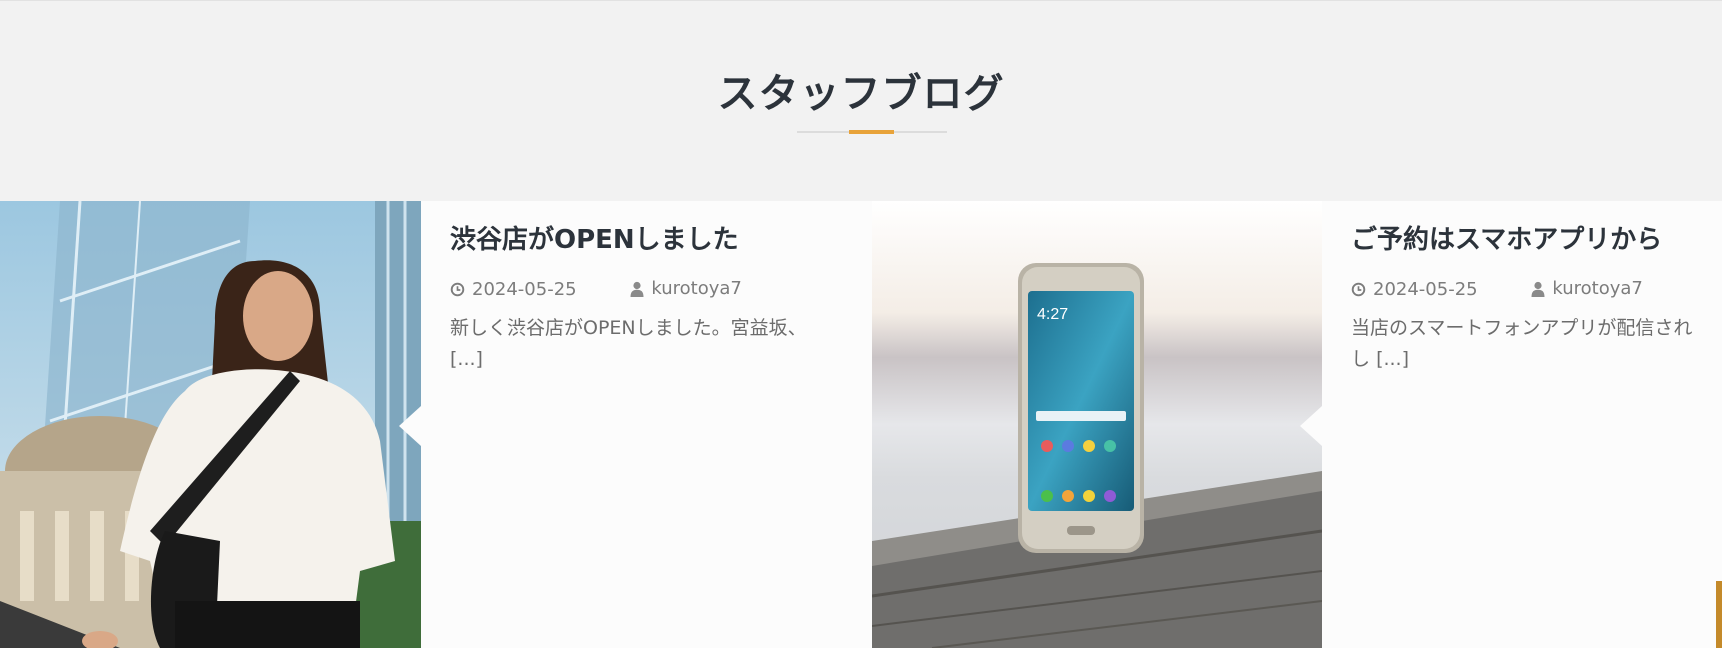 This screenshot has width=1722, height=648. Describe the element at coordinates (628, 328) in the screenshot. I see `post-excerpt-text: 新しく渋谷店がOPENしました。宮益坂、` at that location.